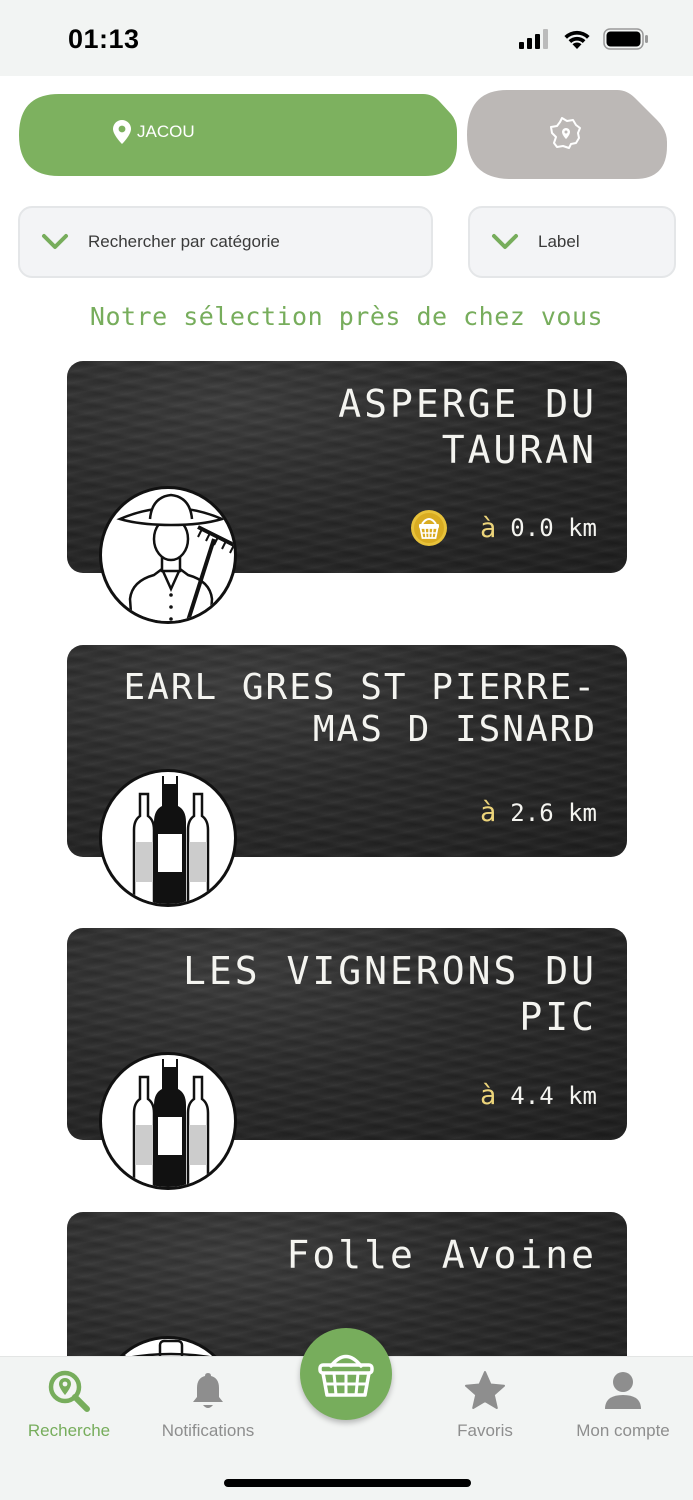  I want to click on status-icons, so click(584, 39).